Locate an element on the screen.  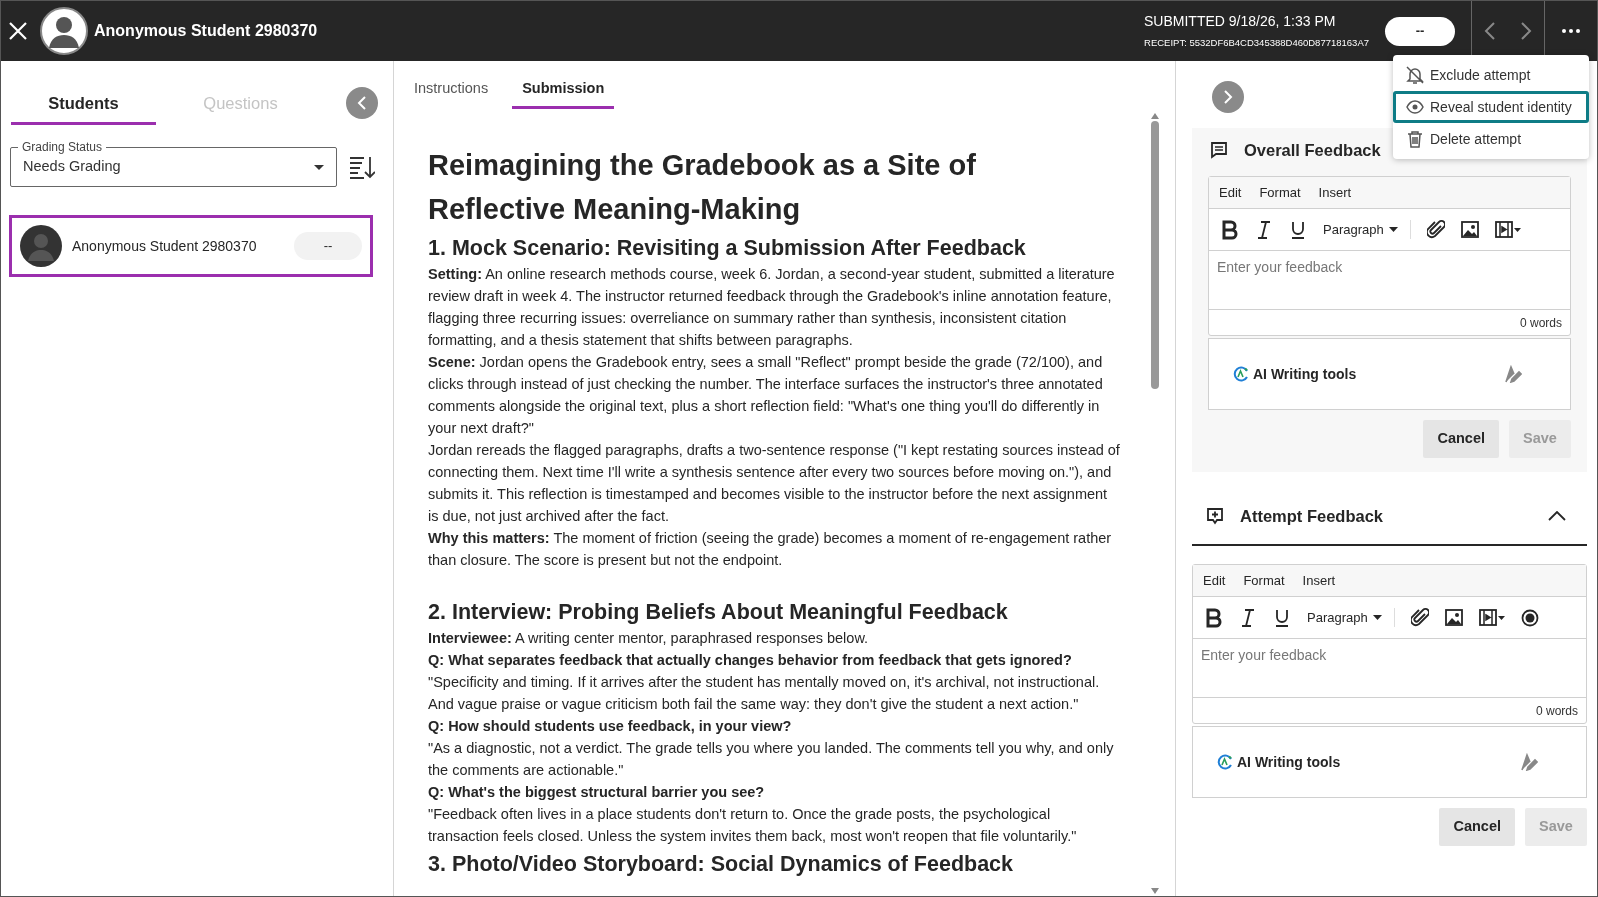
student-row: Anonymous Student 2980370 -- is located at coordinates (191, 246).